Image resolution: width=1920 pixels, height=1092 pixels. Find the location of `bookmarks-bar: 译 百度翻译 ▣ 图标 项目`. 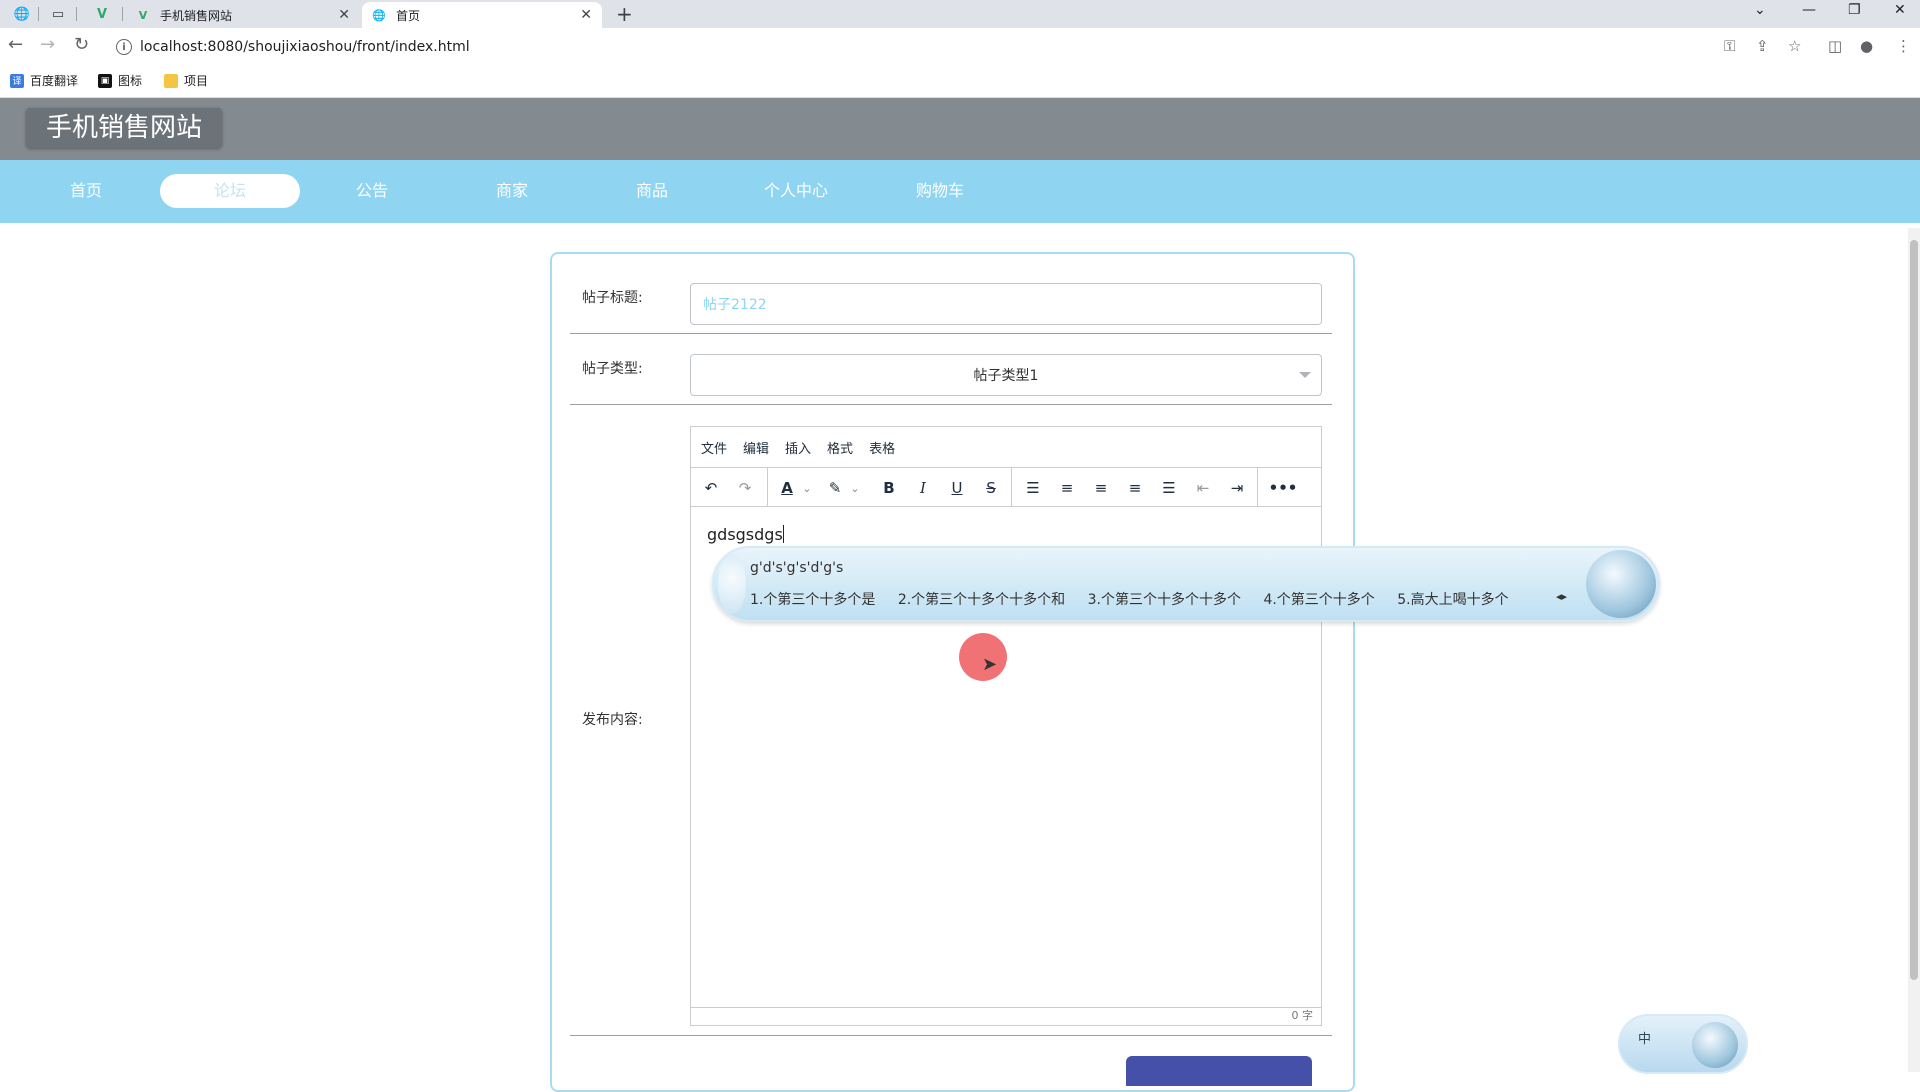

bookmarks-bar: 译 百度翻译 ▣ 图标 项目 is located at coordinates (960, 82).